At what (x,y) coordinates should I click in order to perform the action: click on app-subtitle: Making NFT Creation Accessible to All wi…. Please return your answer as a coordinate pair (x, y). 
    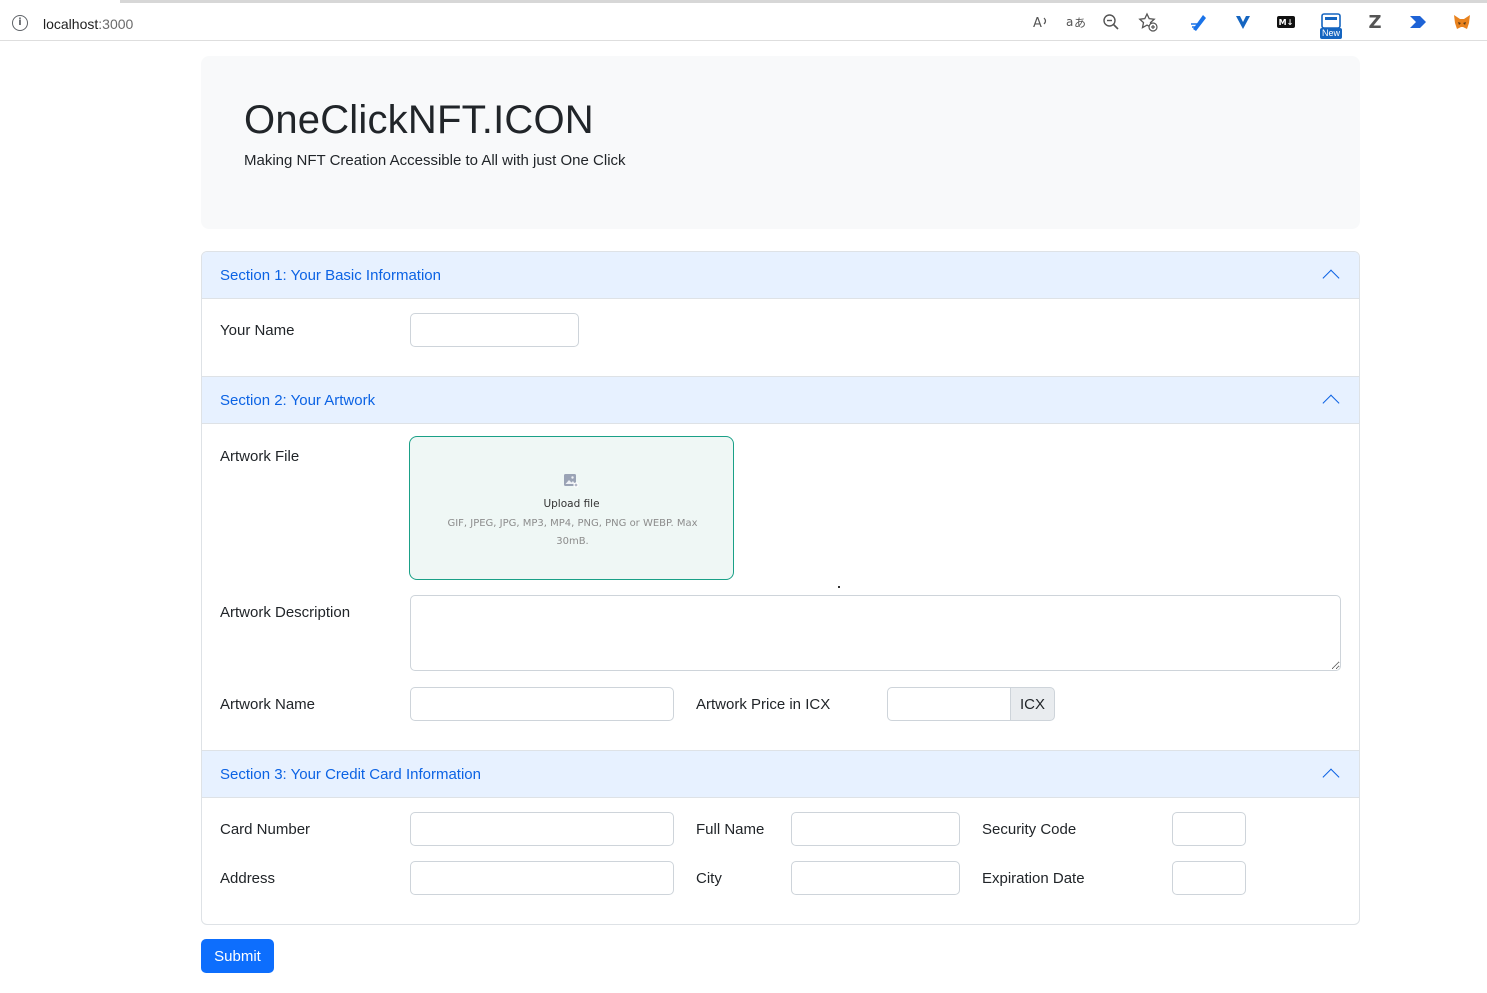
    Looking at the image, I should click on (435, 160).